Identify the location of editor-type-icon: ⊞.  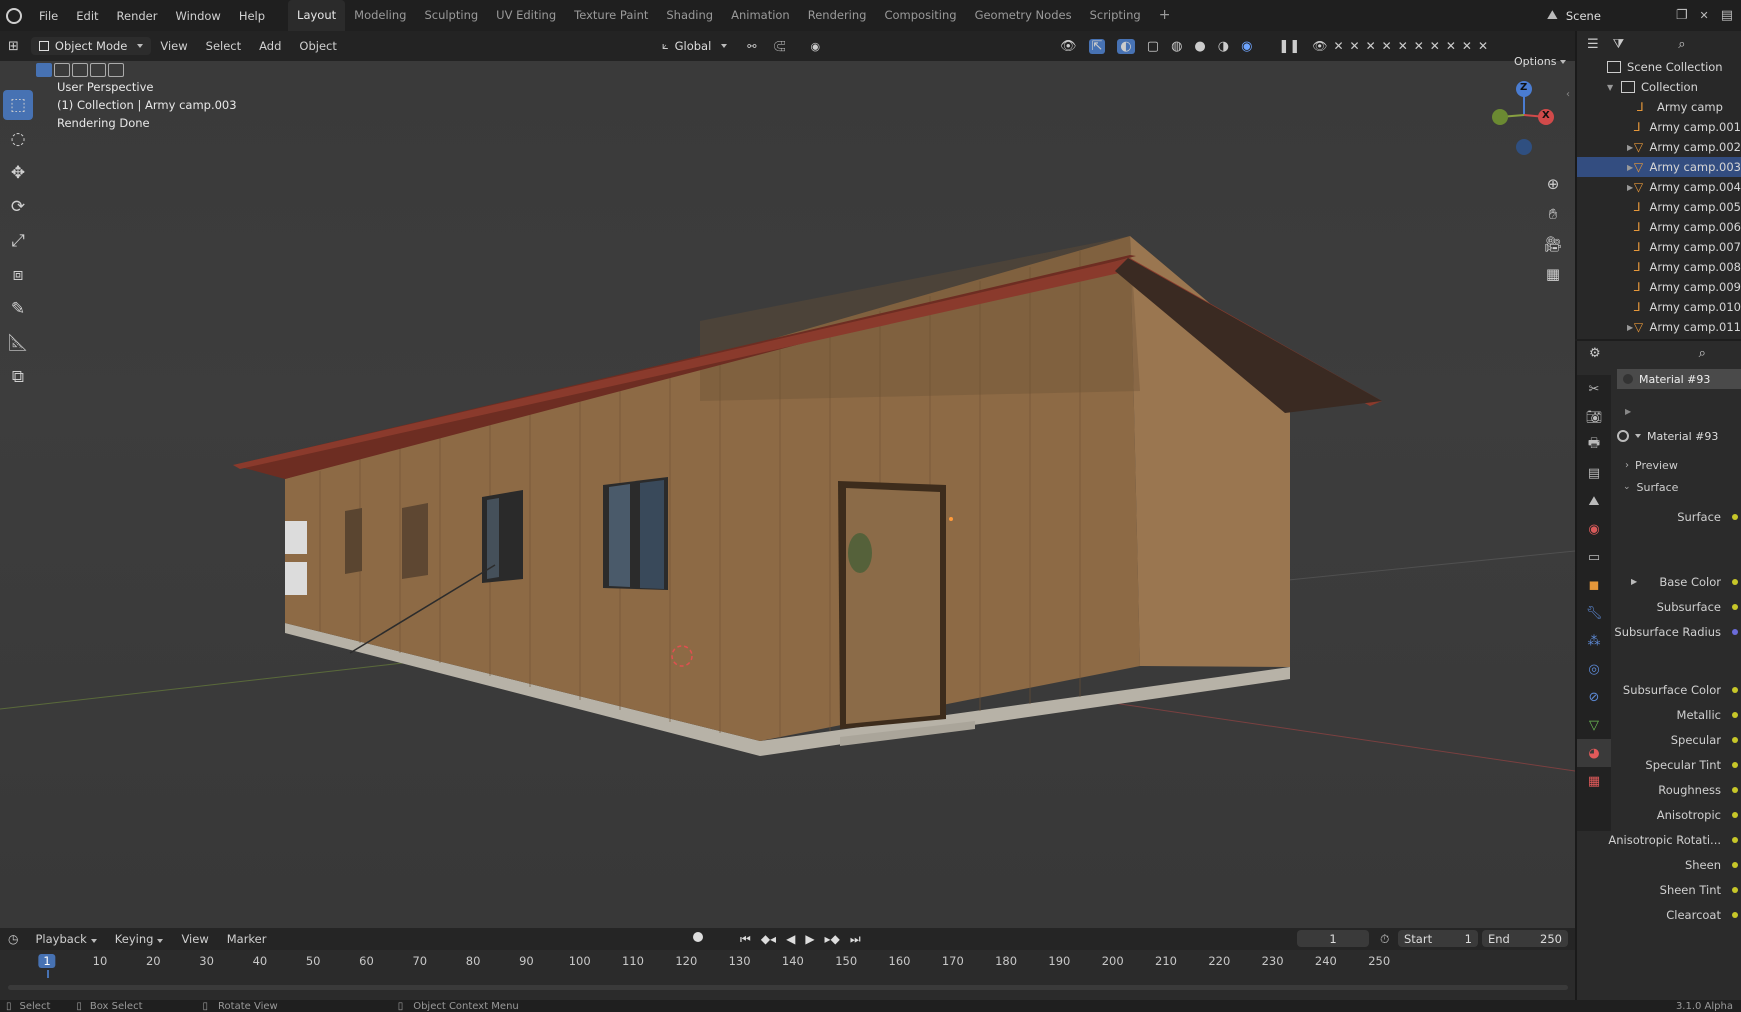
(13, 46).